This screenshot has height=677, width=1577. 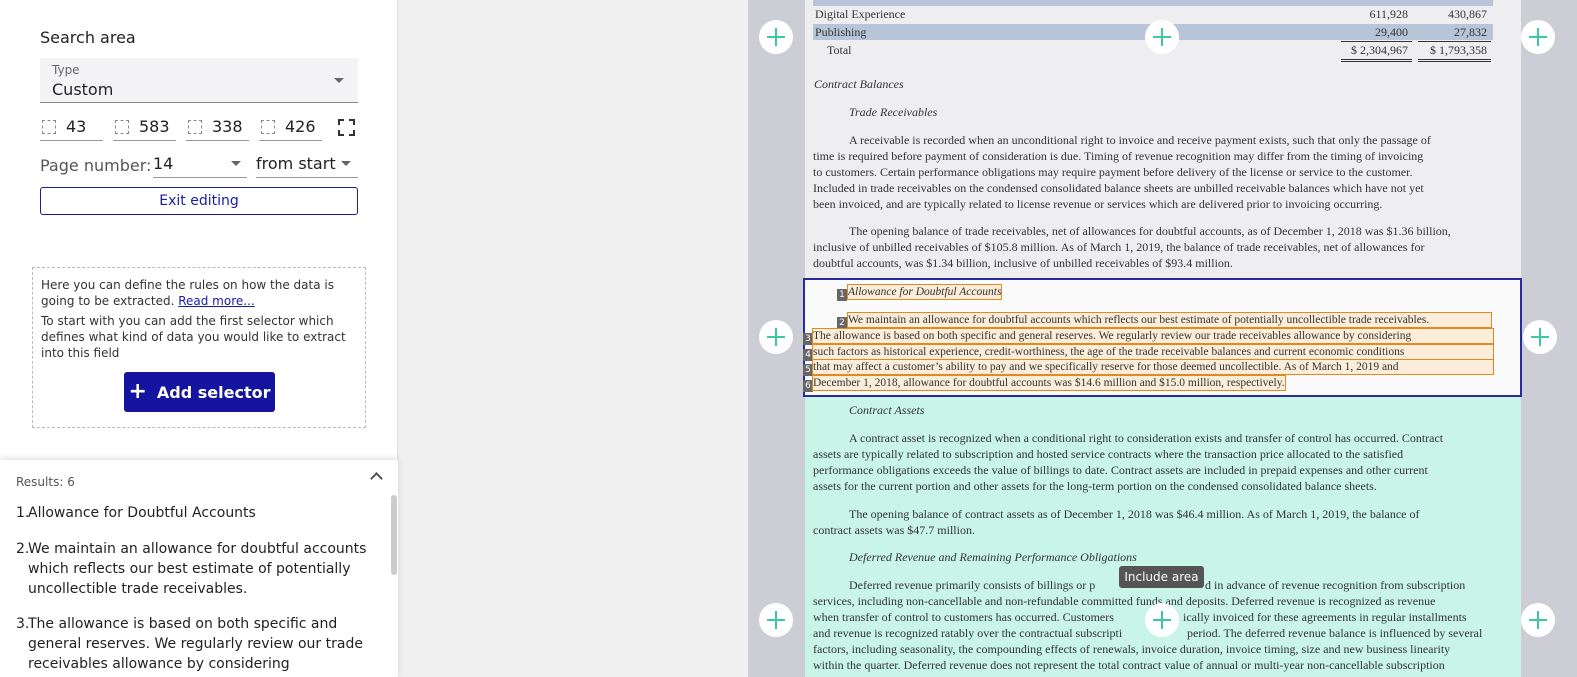 What do you see at coordinates (300, 126) in the screenshot?
I see `coord-bottom-value: 426` at bounding box center [300, 126].